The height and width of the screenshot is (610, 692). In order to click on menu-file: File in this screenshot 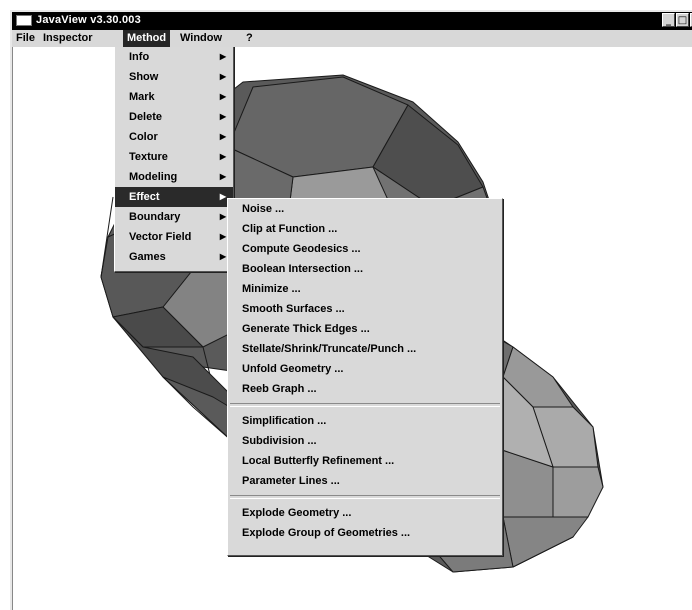, I will do `click(25, 38)`.